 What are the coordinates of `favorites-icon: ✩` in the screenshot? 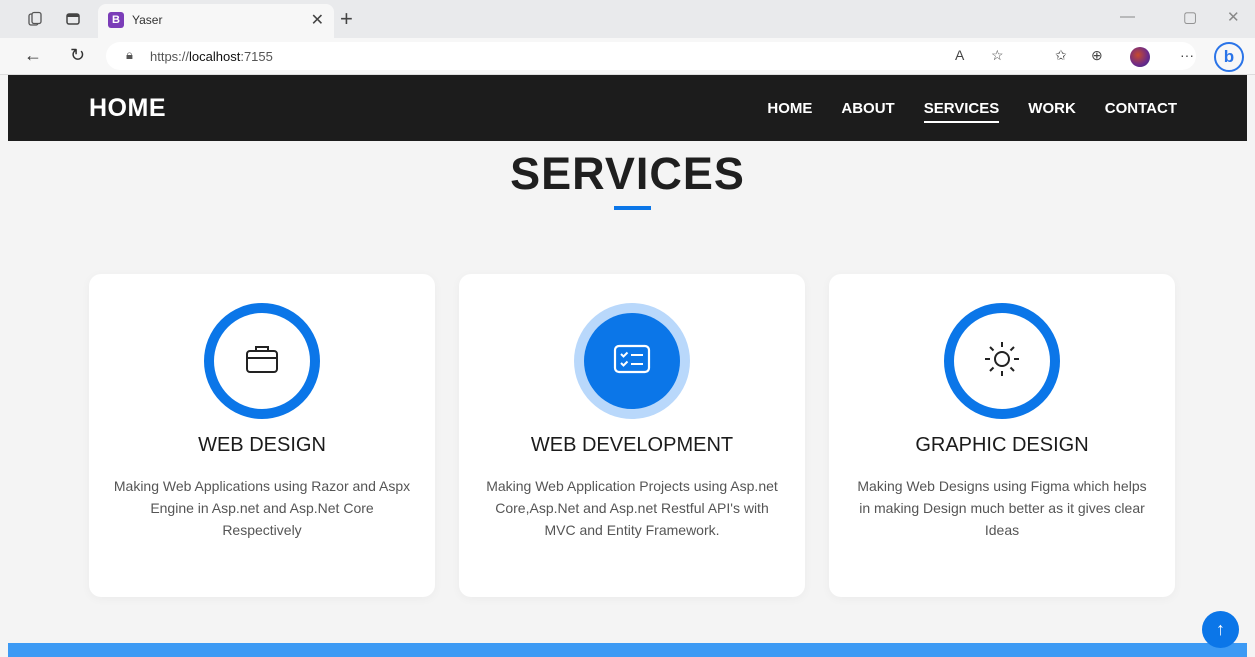 It's located at (1061, 55).